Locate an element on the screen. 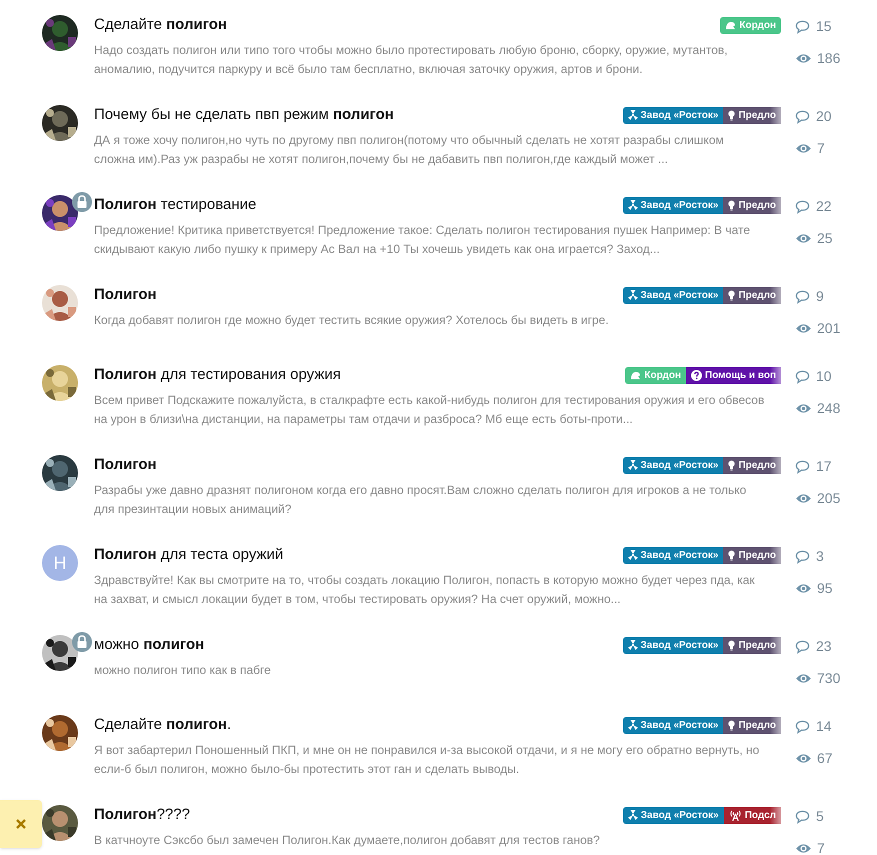 The image size is (877, 855). tag: Подсл is located at coordinates (752, 815).